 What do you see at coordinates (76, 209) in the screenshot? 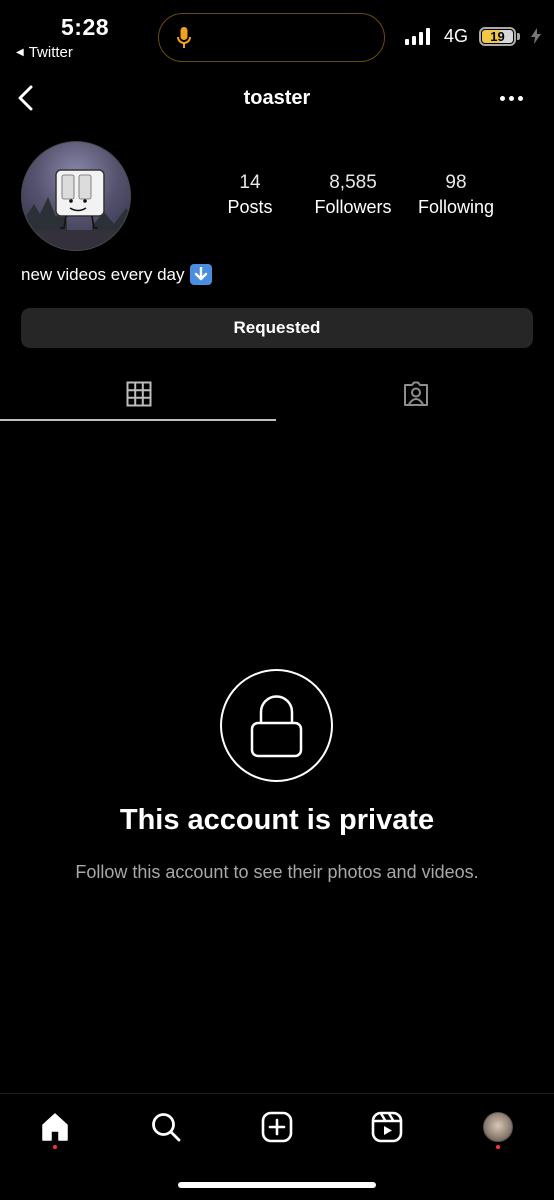
I see `toaster-avatar-image` at bounding box center [76, 209].